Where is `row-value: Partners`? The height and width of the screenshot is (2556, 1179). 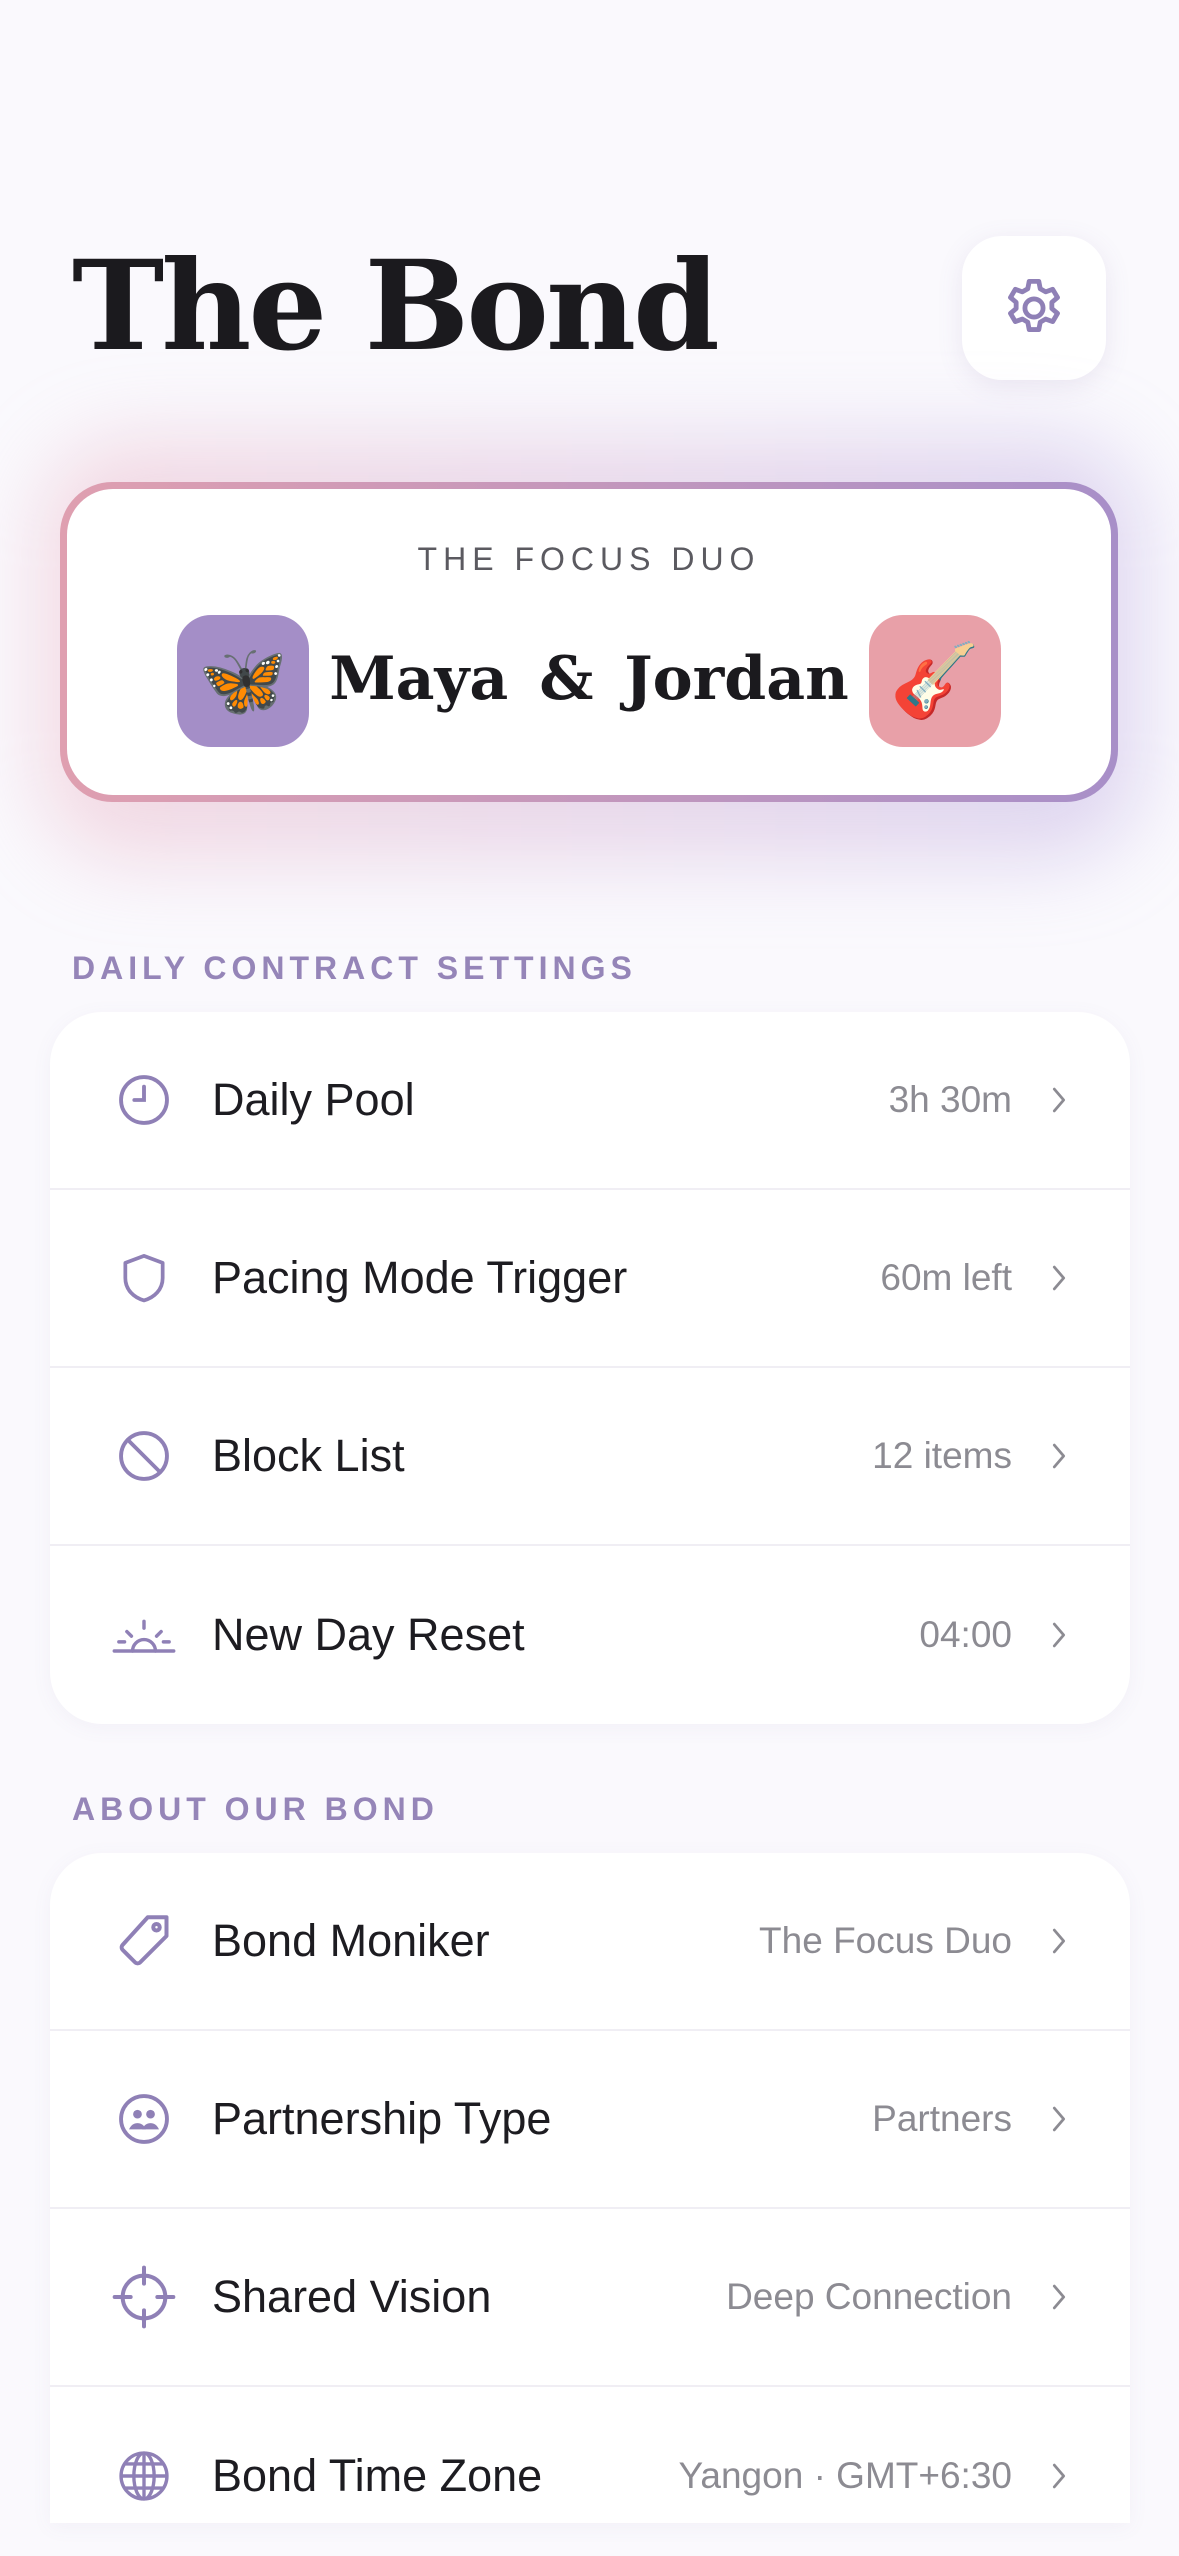 row-value: Partners is located at coordinates (942, 2118).